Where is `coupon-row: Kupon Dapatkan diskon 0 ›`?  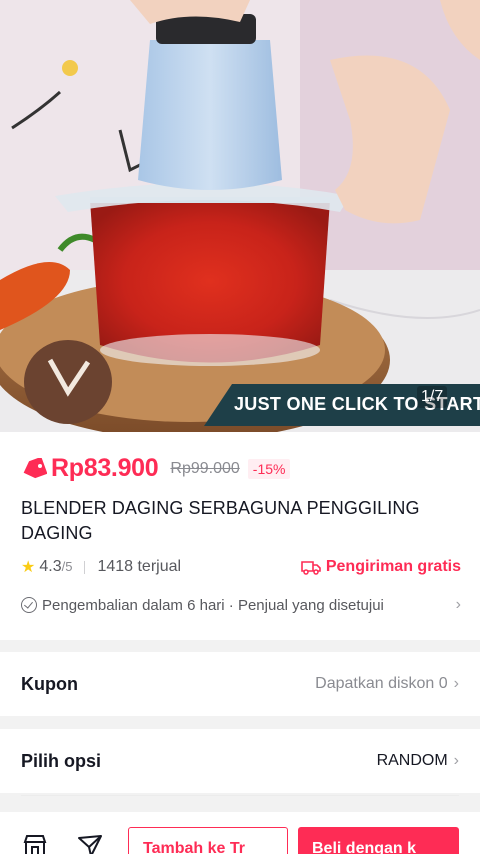
coupon-row: Kupon Dapatkan diskon 0 › is located at coordinates (240, 684).